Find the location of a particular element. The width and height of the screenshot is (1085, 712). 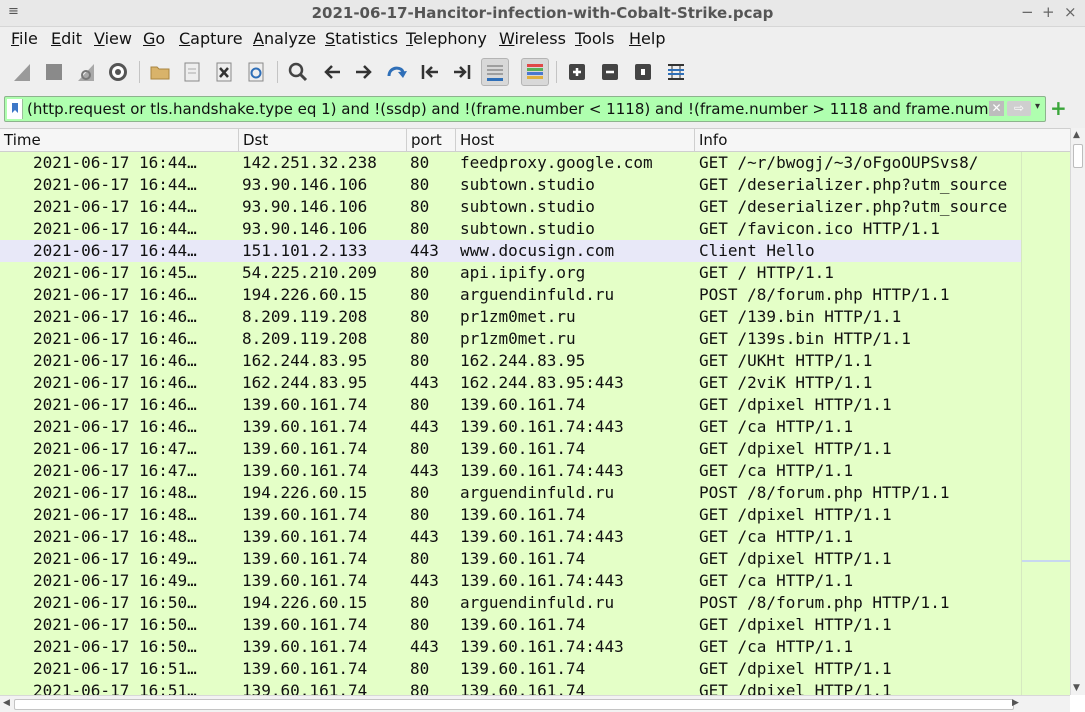

column-header-dst: Dst is located at coordinates (323, 140).